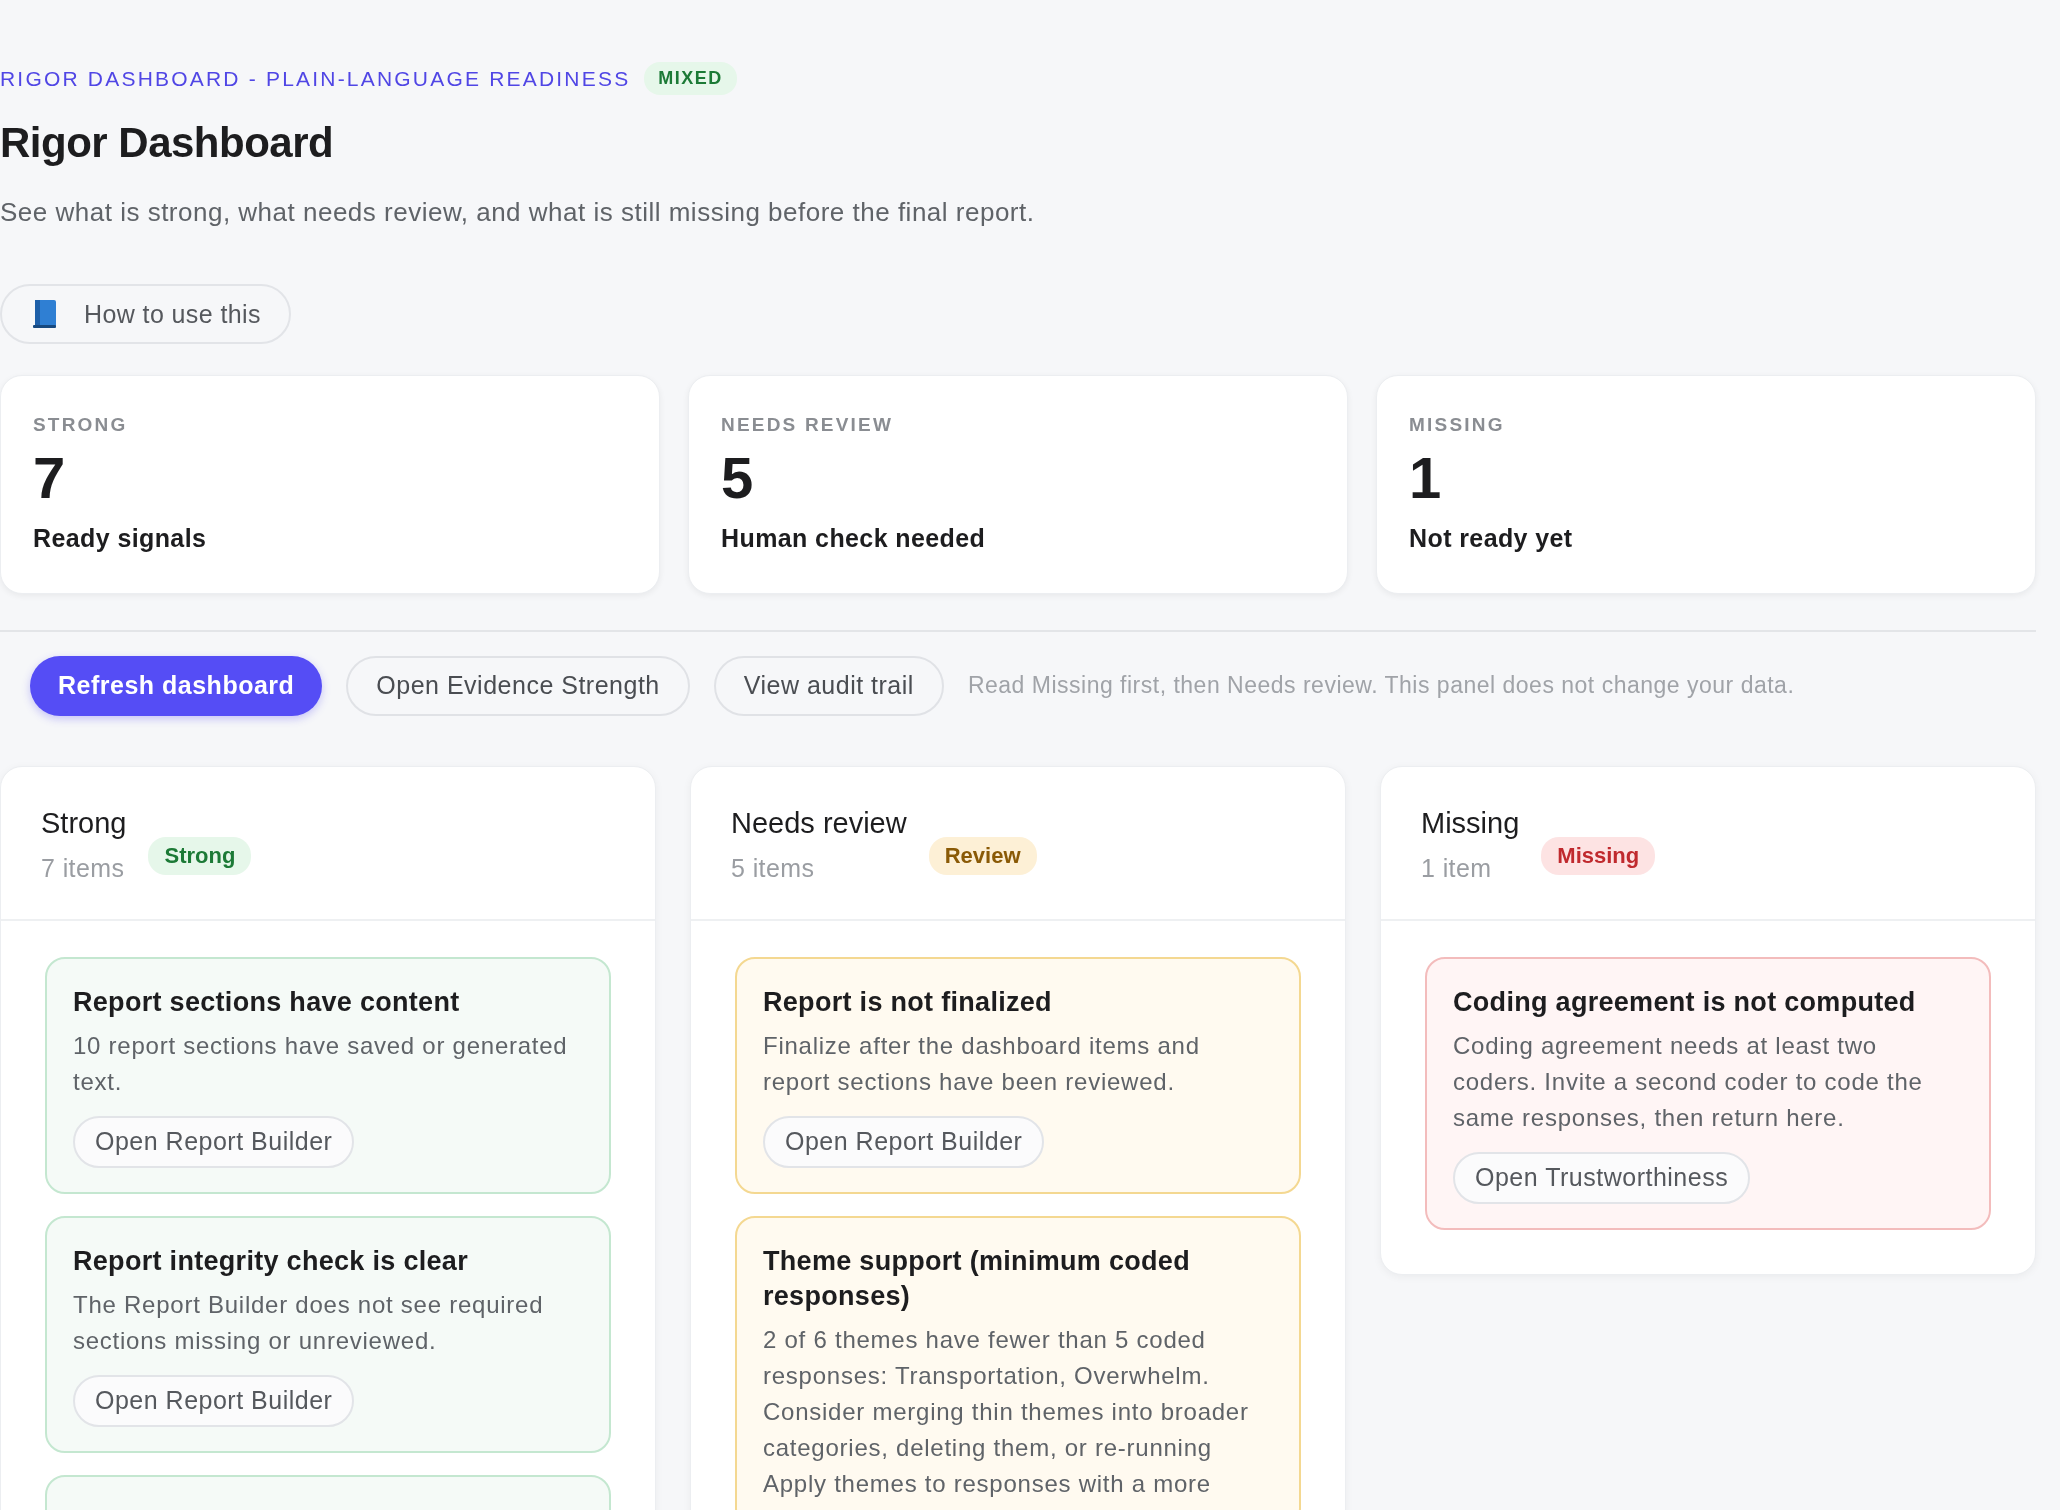 The image size is (2060, 1510). Describe the element at coordinates (808, 425) in the screenshot. I see `stat-label: NEEDS REVIEW` at that location.